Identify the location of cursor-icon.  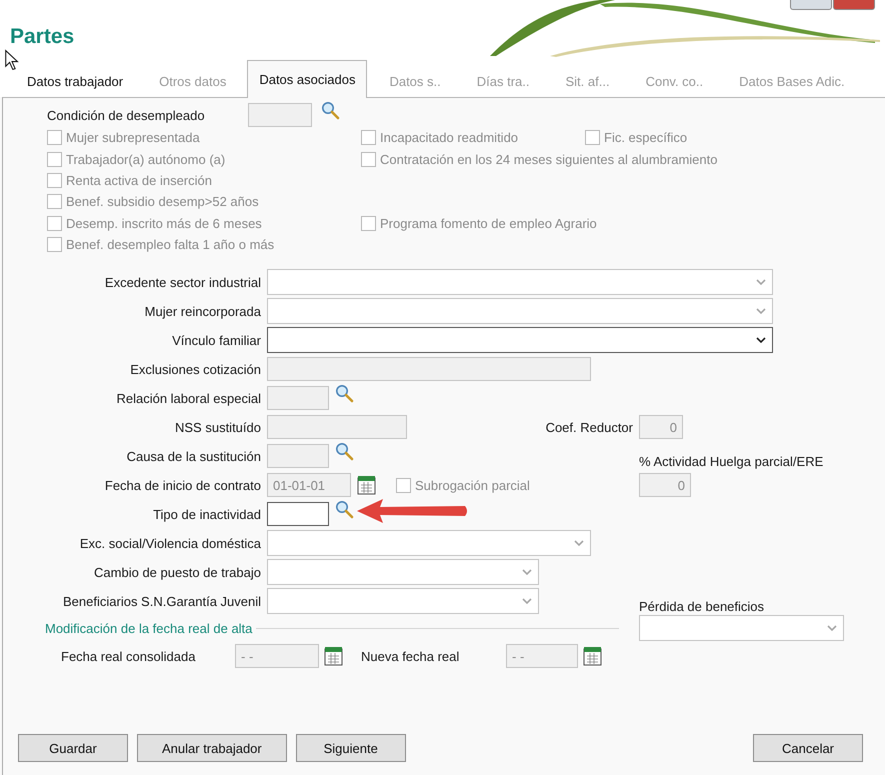
(12, 60).